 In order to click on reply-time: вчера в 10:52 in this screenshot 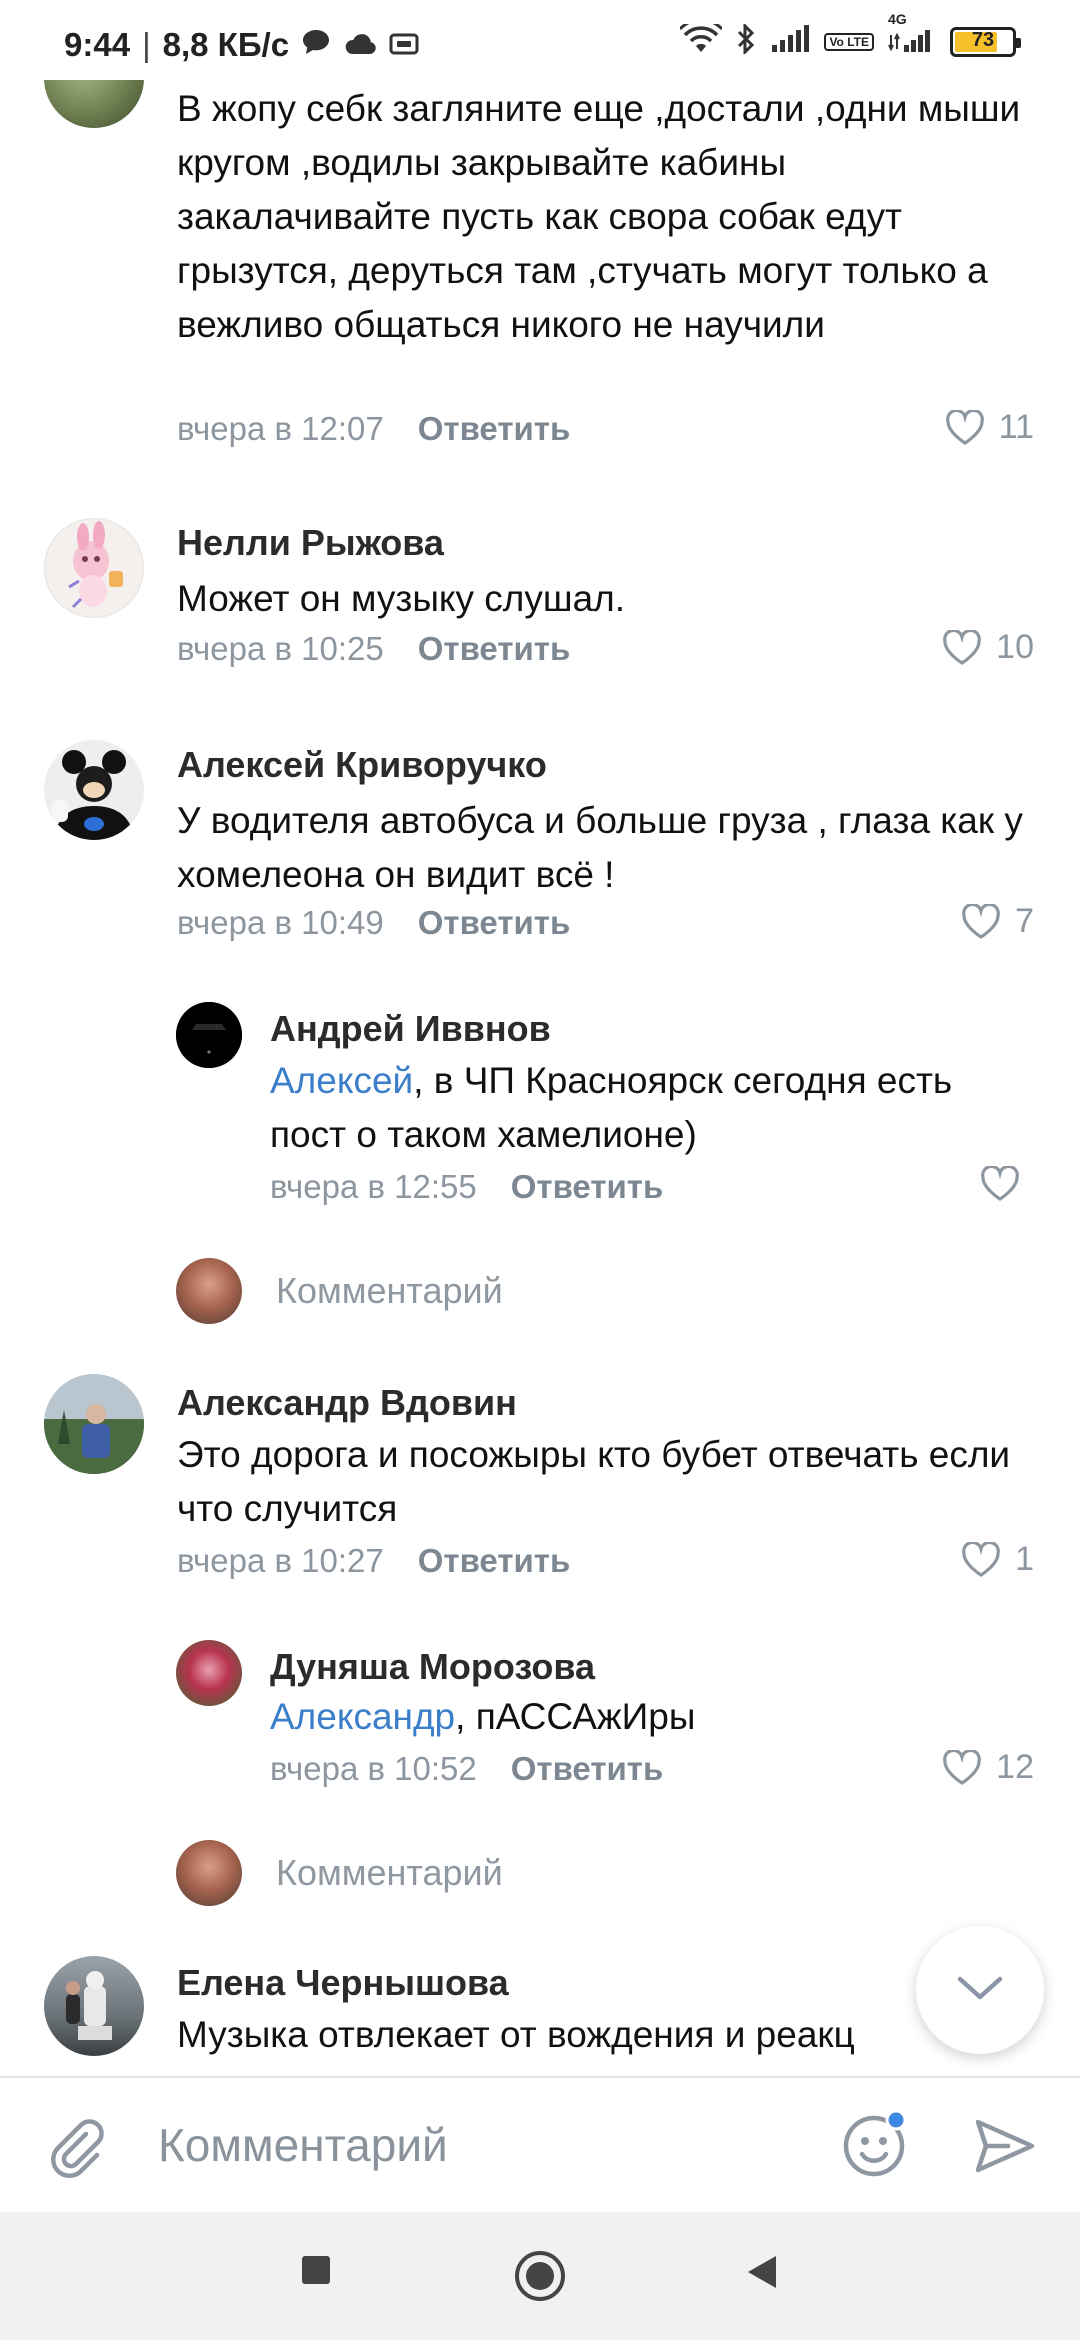, I will do `click(373, 1768)`.